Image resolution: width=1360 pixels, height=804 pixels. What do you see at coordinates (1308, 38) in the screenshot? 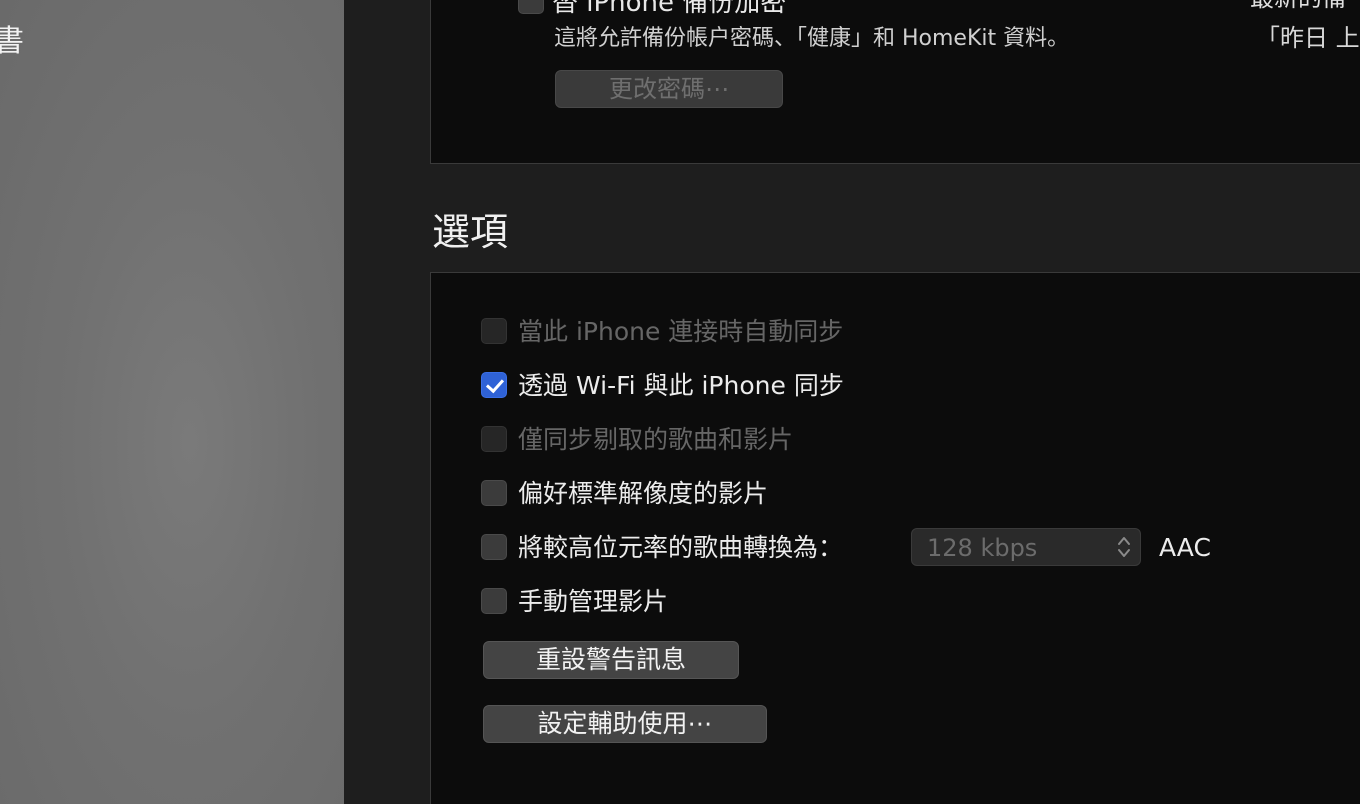
I see `latest-backup-value: 「昨日 上` at bounding box center [1308, 38].